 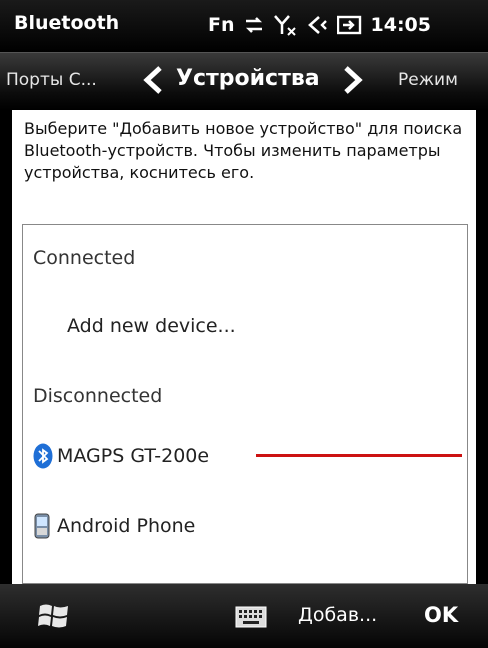 What do you see at coordinates (42, 526) in the screenshot?
I see `phone-icon` at bounding box center [42, 526].